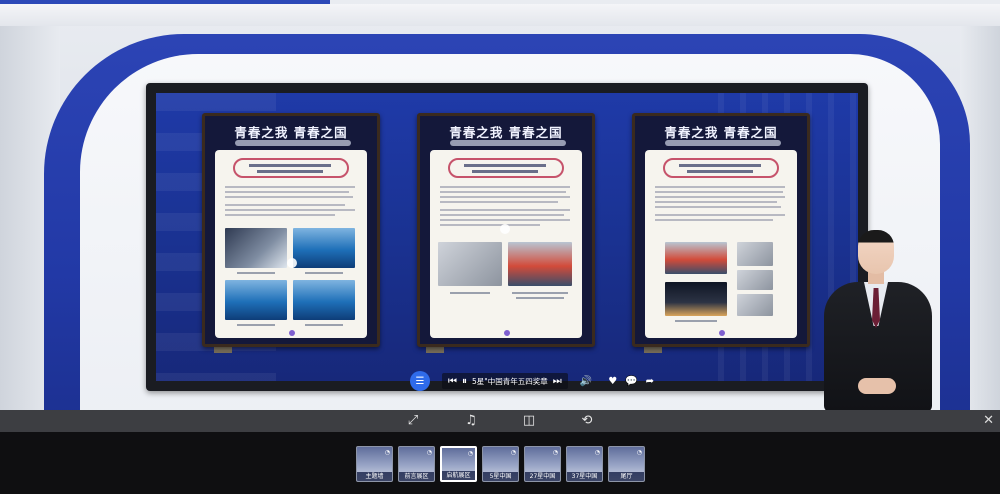 The image size is (1000, 494). What do you see at coordinates (877, 386) in the screenshot?
I see `host-hands` at bounding box center [877, 386].